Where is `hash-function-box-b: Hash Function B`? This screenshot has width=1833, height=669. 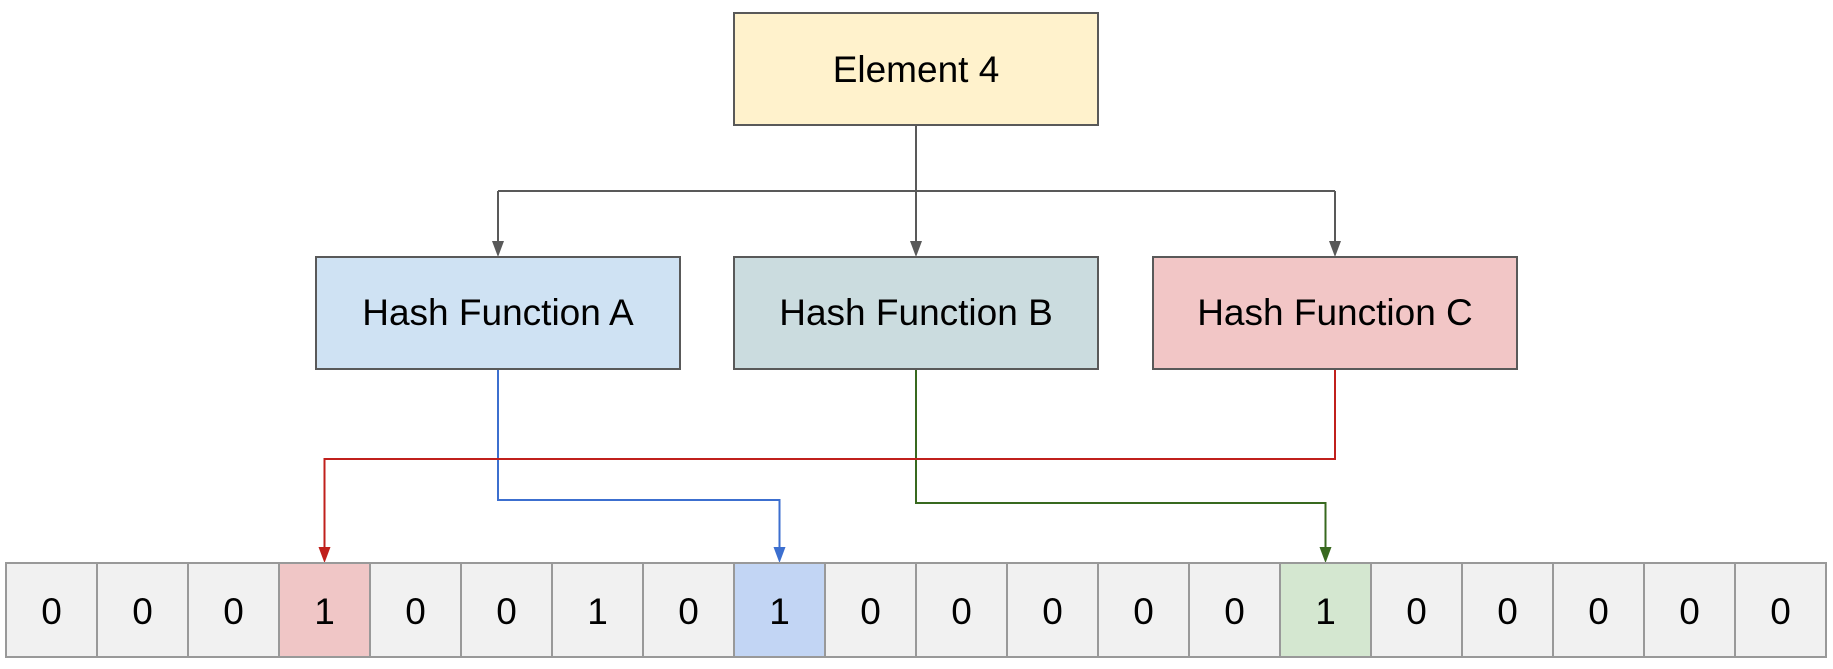 hash-function-box-b: Hash Function B is located at coordinates (916, 313).